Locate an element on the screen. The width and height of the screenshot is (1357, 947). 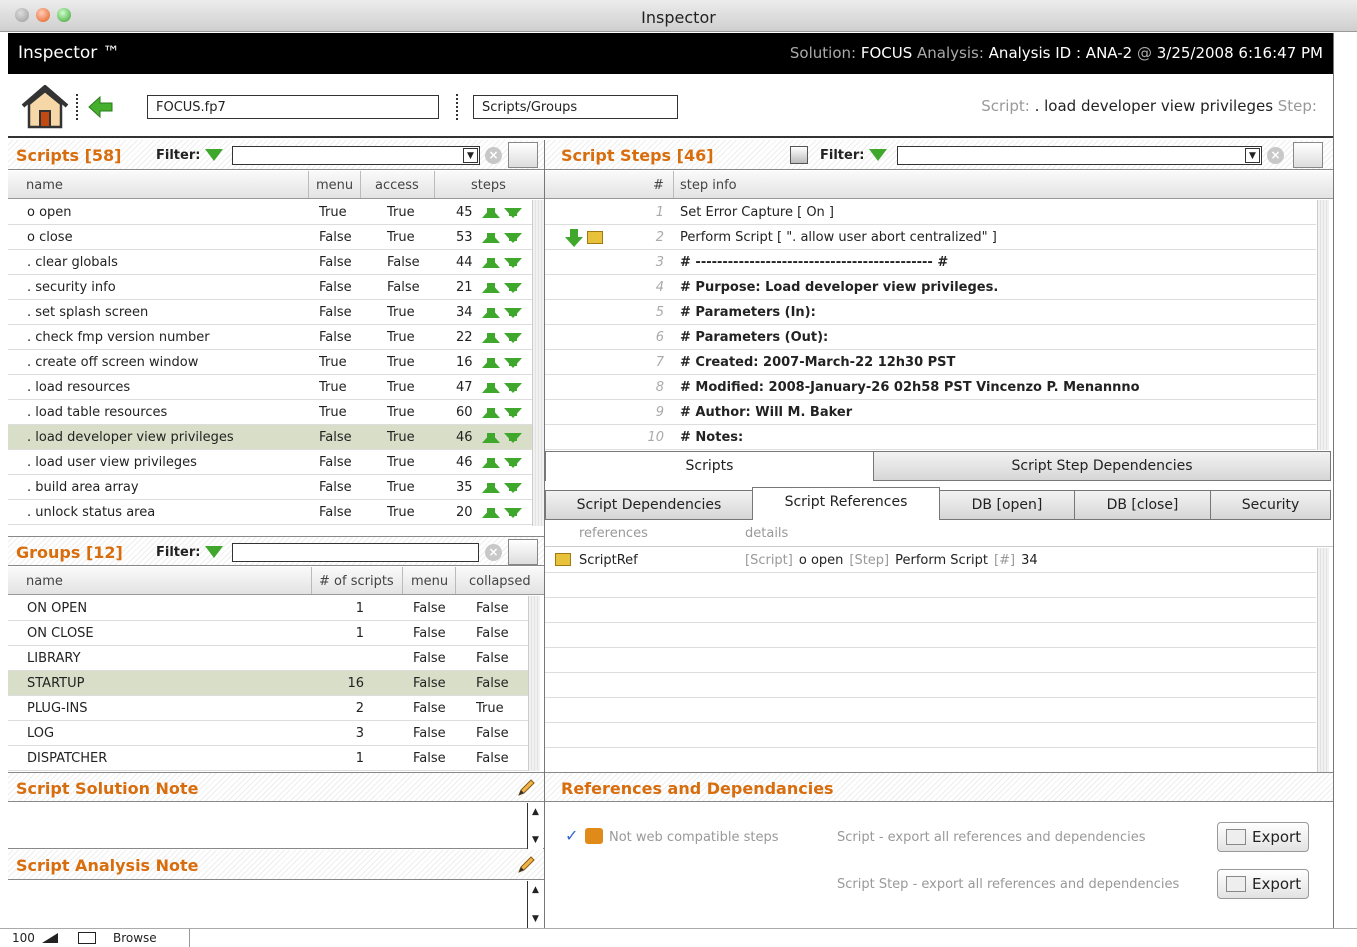
scroll-down-icon: ▼ is located at coordinates (535, 919).